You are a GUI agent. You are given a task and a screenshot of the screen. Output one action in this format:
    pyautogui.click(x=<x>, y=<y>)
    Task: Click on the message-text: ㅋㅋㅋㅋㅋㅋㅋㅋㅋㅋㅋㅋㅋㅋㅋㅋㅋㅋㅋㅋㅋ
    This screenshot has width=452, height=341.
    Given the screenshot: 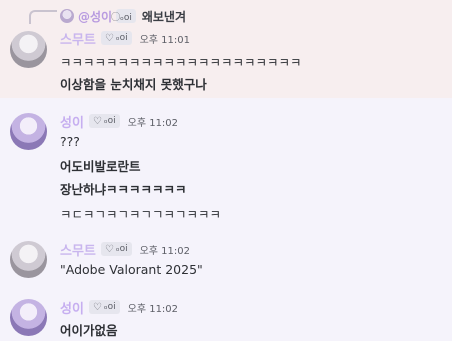 What is the action you would take?
    pyautogui.click(x=181, y=62)
    